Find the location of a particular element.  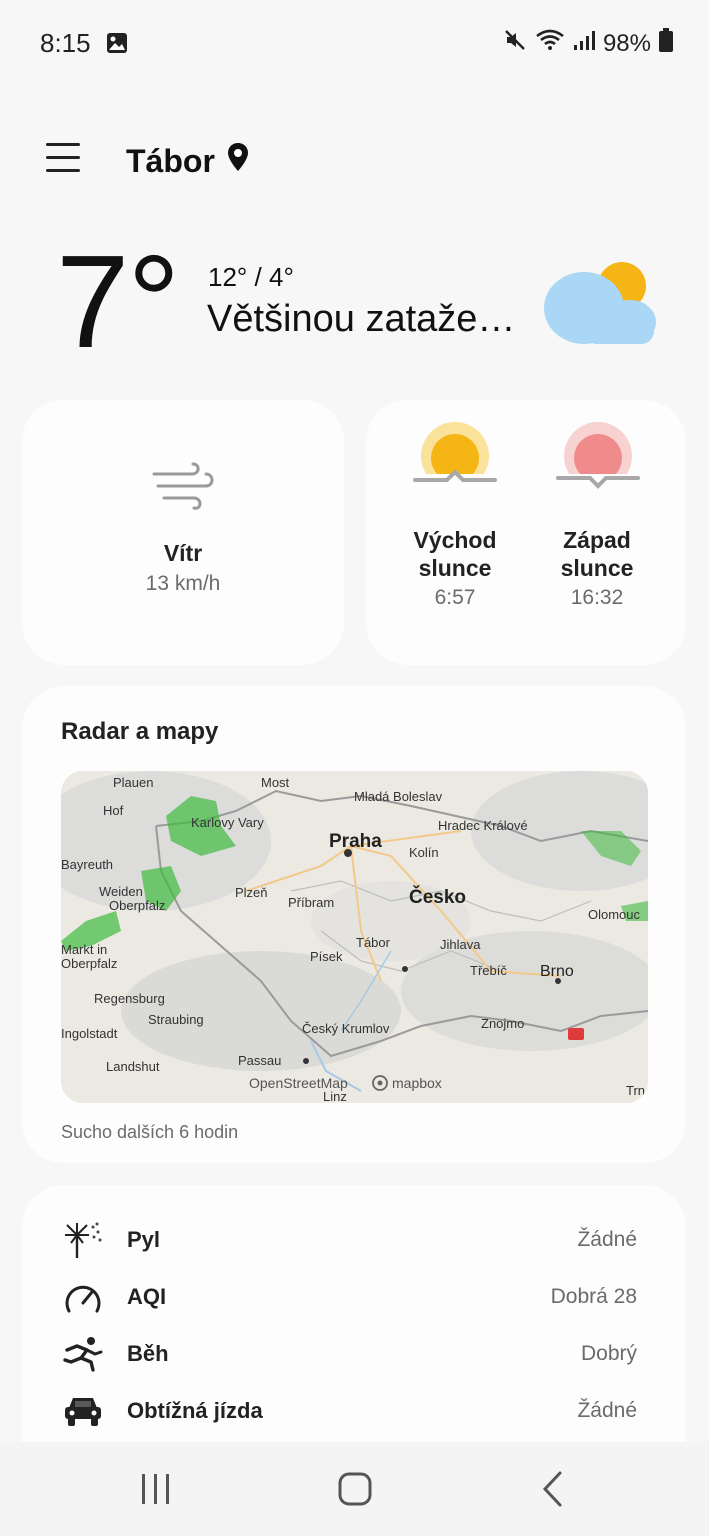

detail-row-running: Běh Dobrý is located at coordinates (349, 1354).